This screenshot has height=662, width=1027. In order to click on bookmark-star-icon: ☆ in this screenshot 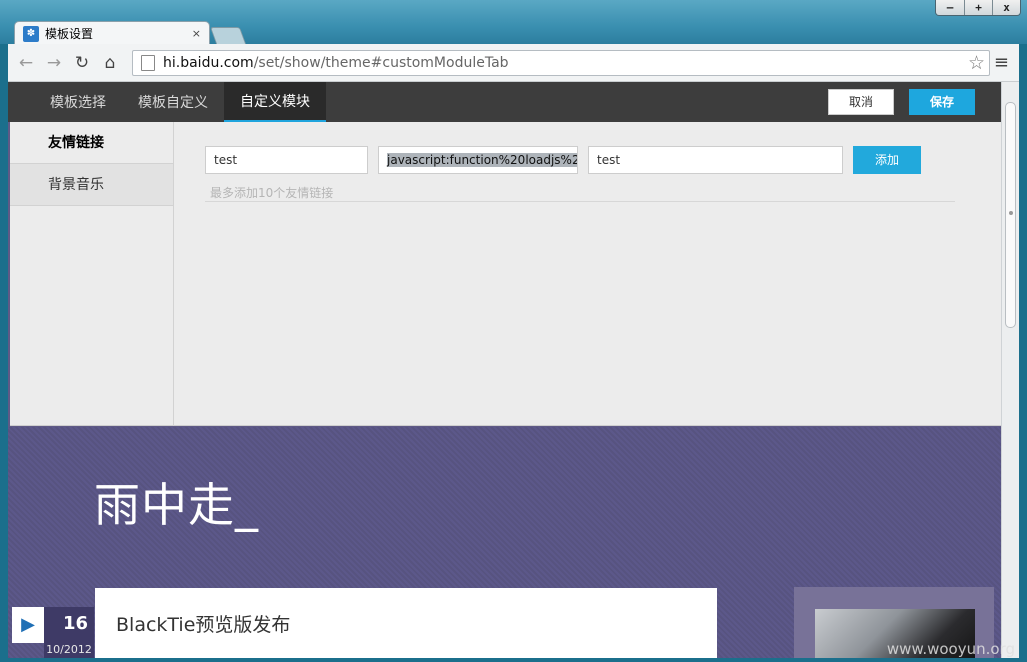, I will do `click(976, 63)`.